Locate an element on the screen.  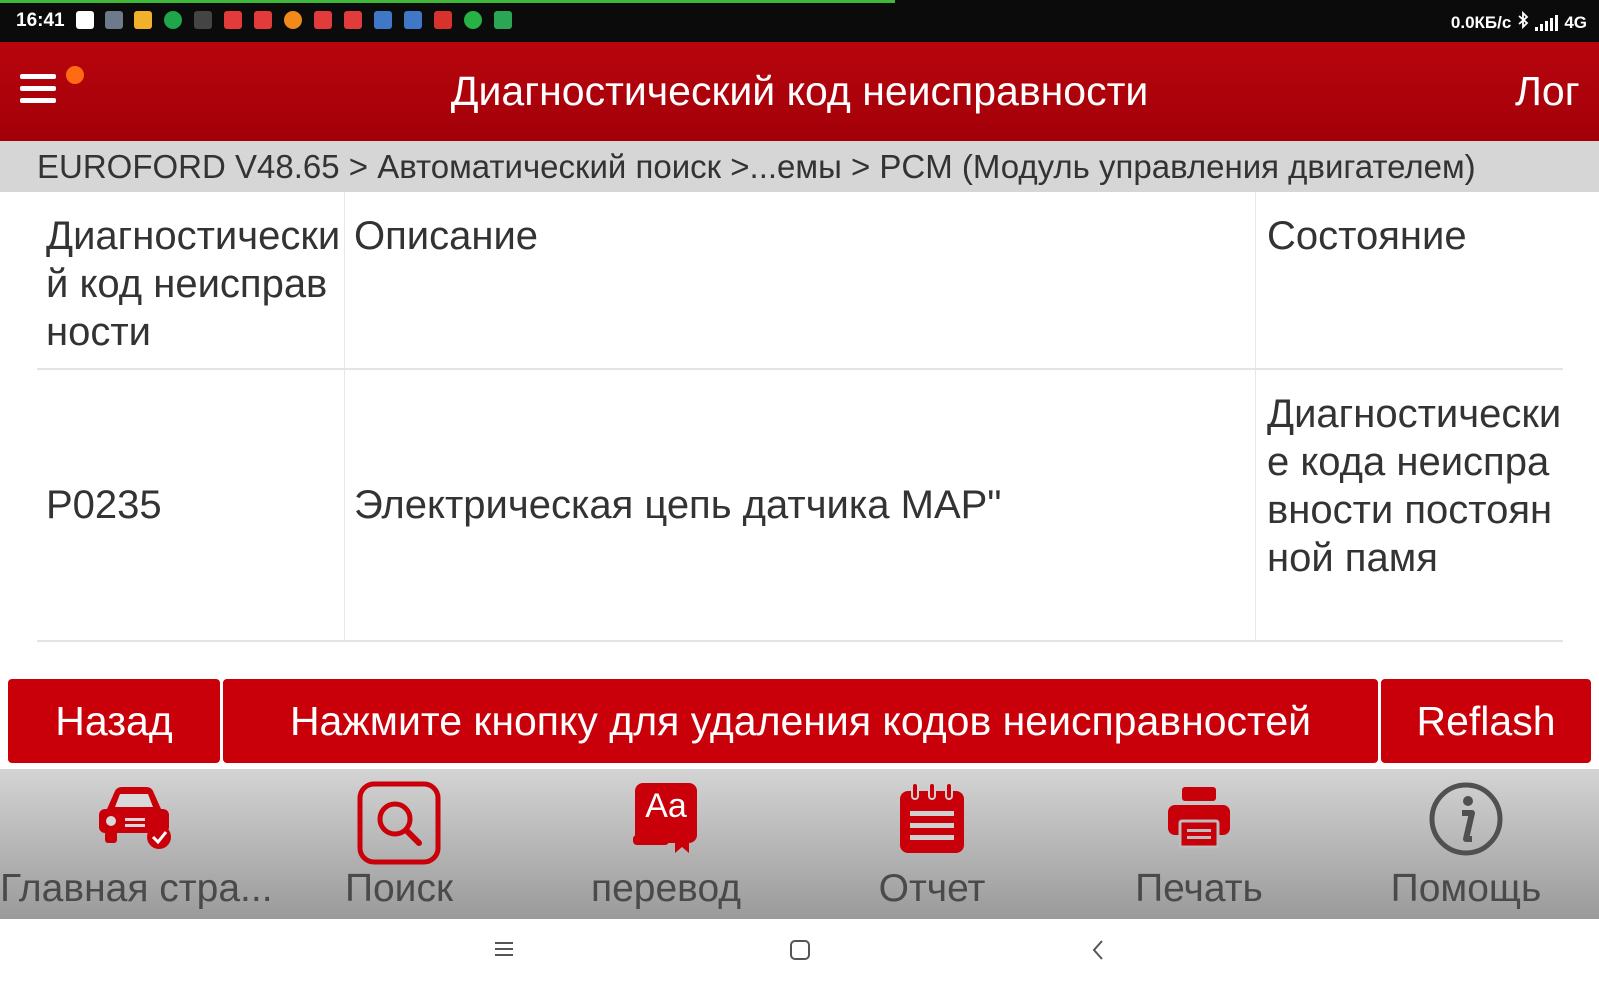
back-button: Назад is located at coordinates (114, 721).